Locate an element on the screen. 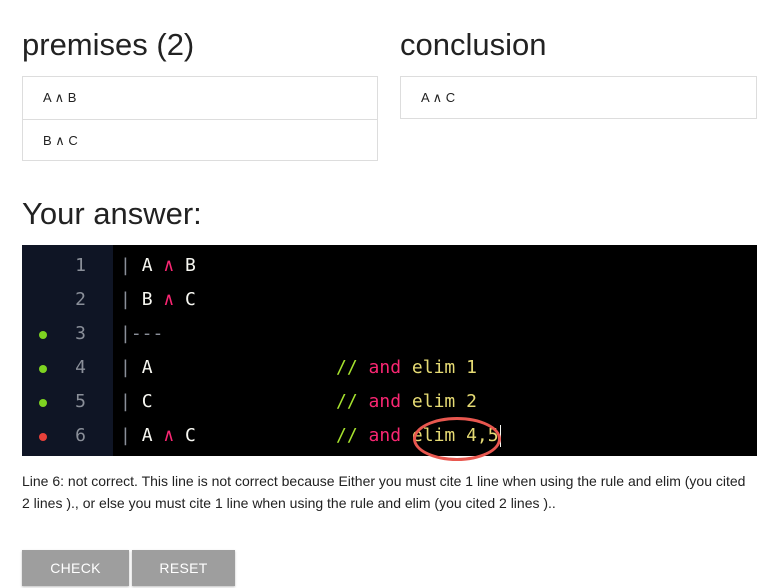 The width and height of the screenshot is (772, 588). line-number: 1 is located at coordinates (80, 265).